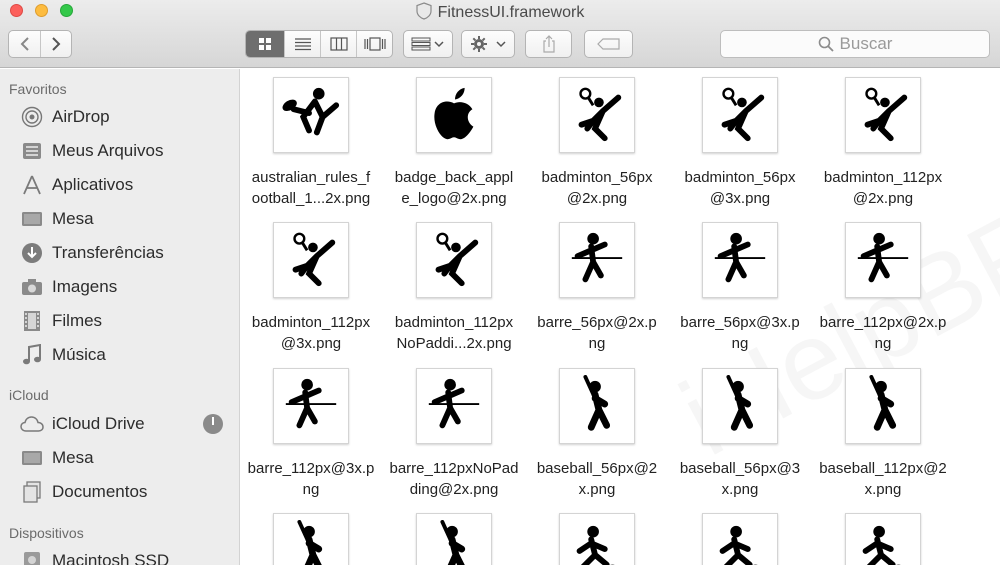  I want to click on sidebar-item-music: Música, so click(127, 355).